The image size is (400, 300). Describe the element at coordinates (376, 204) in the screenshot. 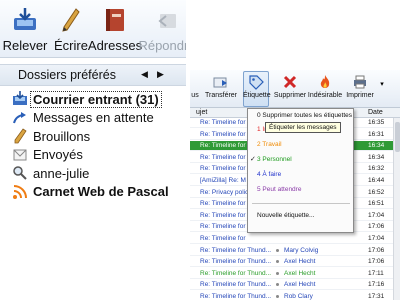

I see `message-date: 16:51` at that location.